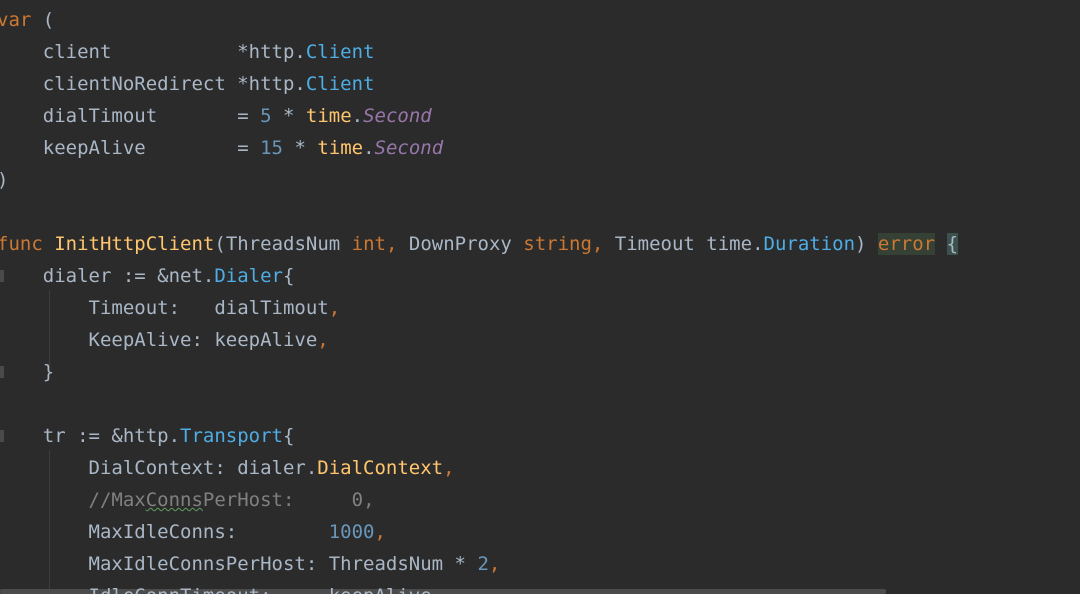 The width and height of the screenshot is (1080, 594). Describe the element at coordinates (952, 244) in the screenshot. I see `code-token-bracket-hl: {` at that location.